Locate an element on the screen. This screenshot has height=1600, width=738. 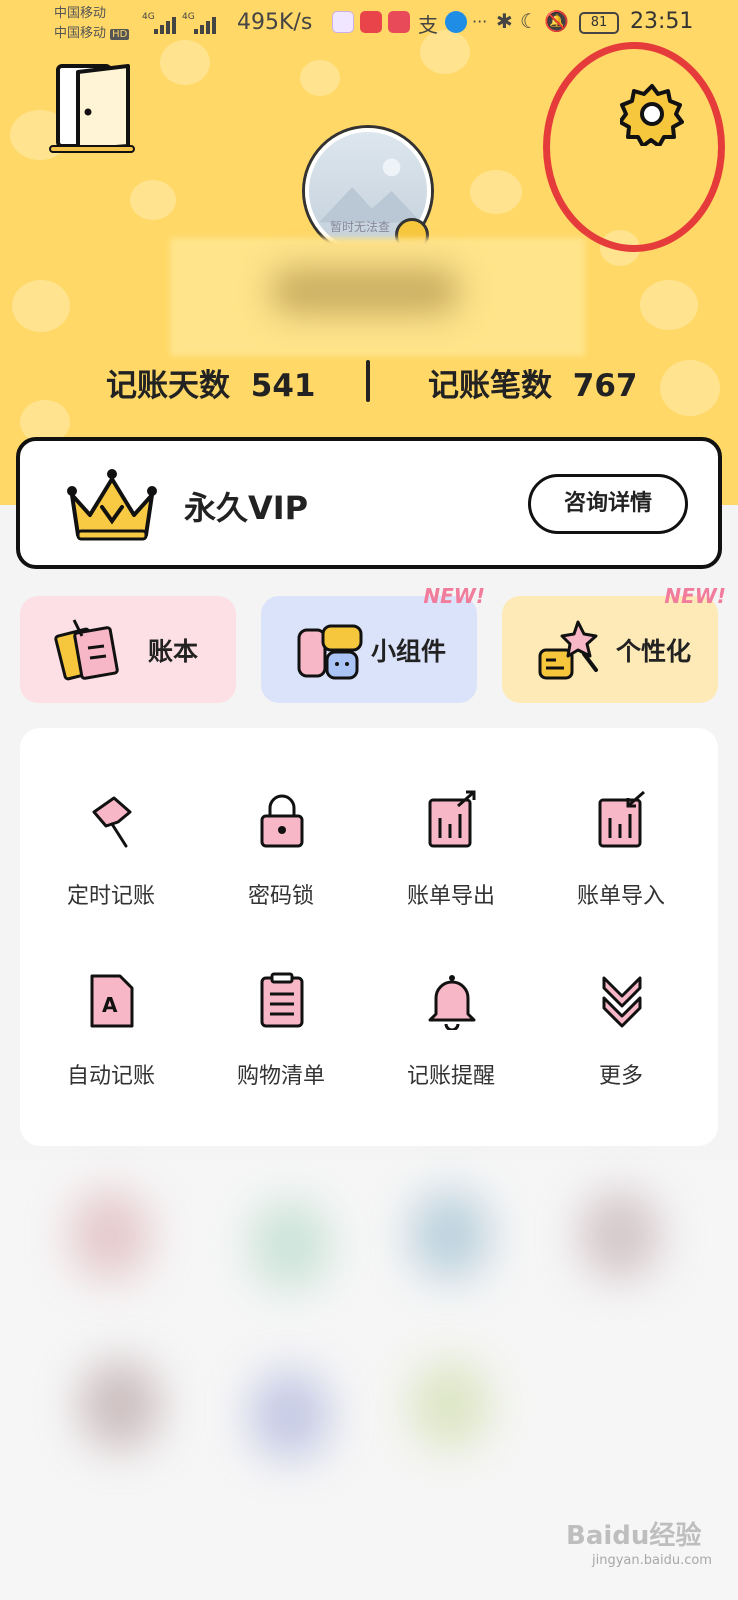
personalize-card-label: 个性化 is located at coordinates (654, 651).